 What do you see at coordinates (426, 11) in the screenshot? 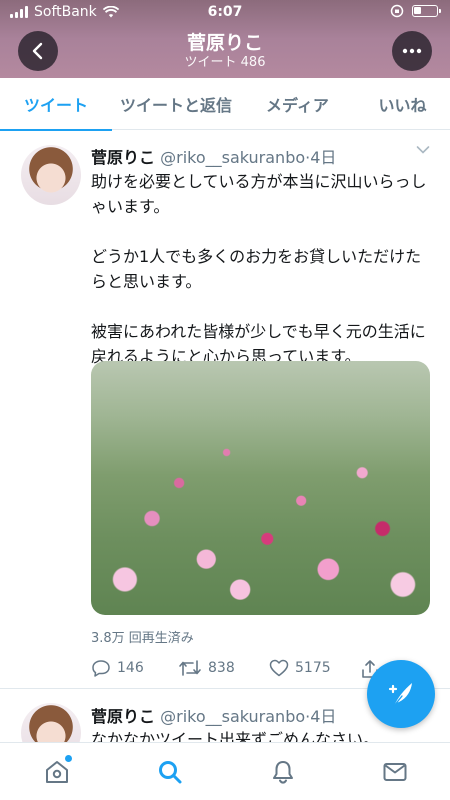
I see `battery-icon` at bounding box center [426, 11].